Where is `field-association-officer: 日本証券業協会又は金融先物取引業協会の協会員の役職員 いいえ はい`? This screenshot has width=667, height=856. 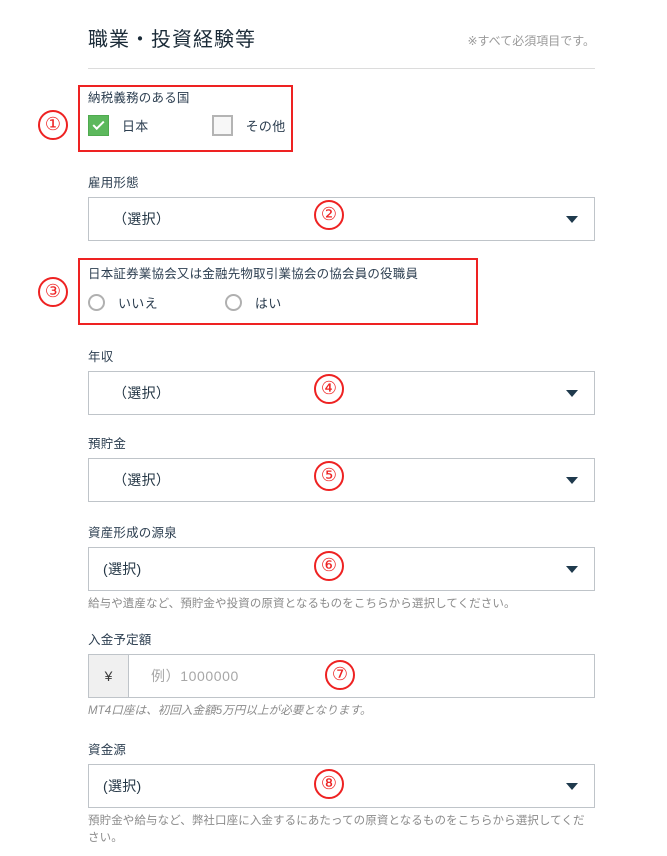 field-association-officer: 日本証券業協会又は金融先物取引業協会の協会員の役職員 いいえ はい is located at coordinates (341, 291).